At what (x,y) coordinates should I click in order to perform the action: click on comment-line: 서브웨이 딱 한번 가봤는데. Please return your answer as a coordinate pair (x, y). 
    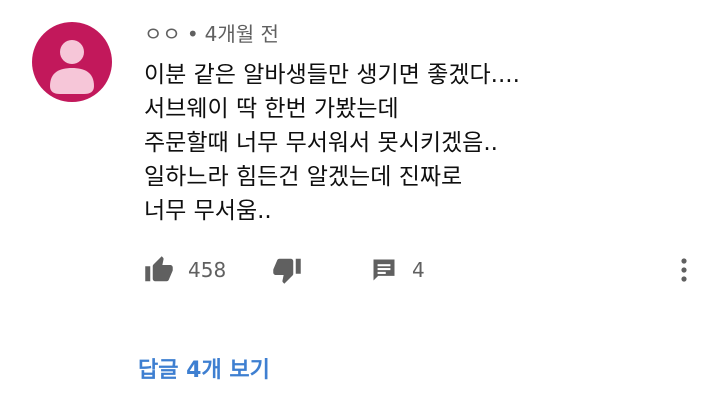
    Looking at the image, I should click on (271, 109).